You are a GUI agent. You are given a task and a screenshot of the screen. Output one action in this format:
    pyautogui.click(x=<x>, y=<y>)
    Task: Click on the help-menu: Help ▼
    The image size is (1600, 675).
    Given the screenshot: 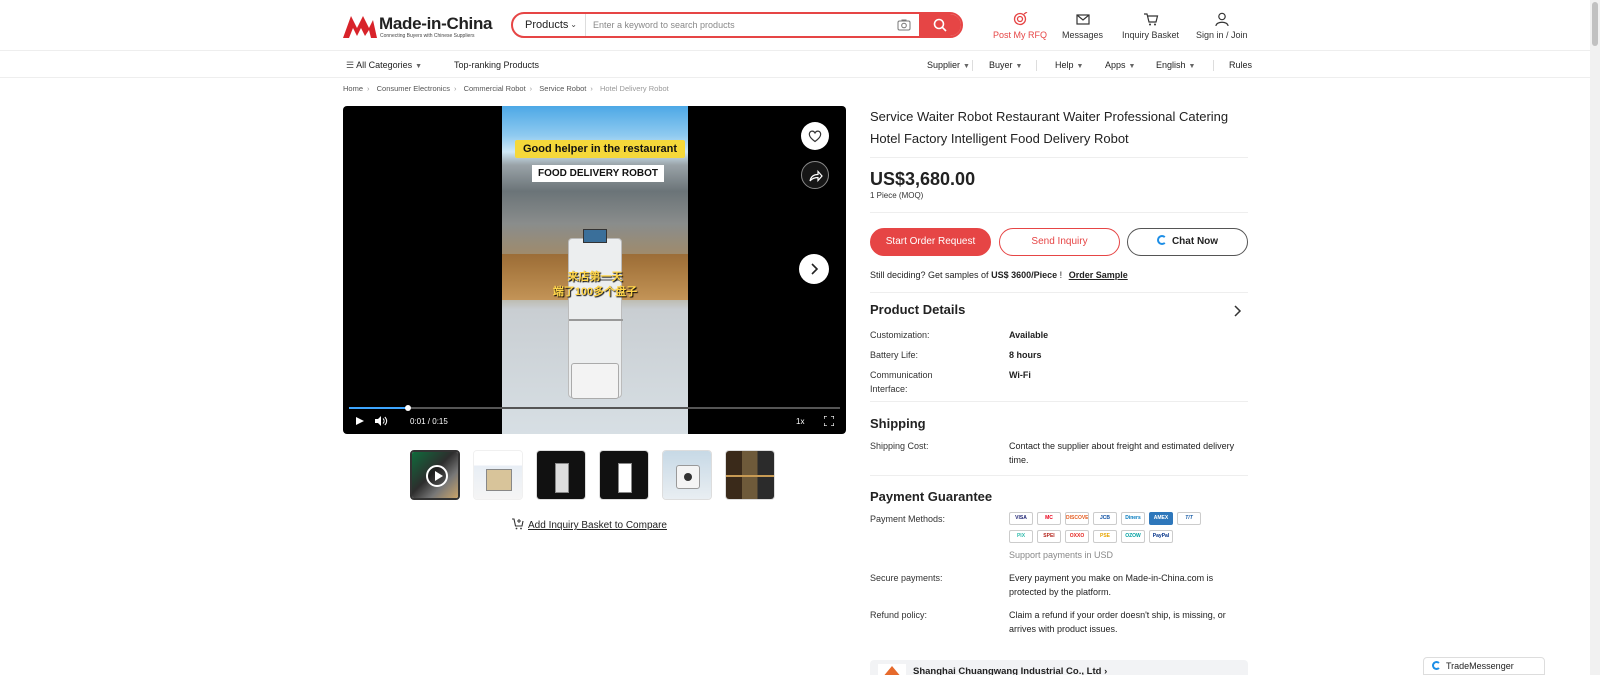 What is the action you would take?
    pyautogui.click(x=1069, y=65)
    